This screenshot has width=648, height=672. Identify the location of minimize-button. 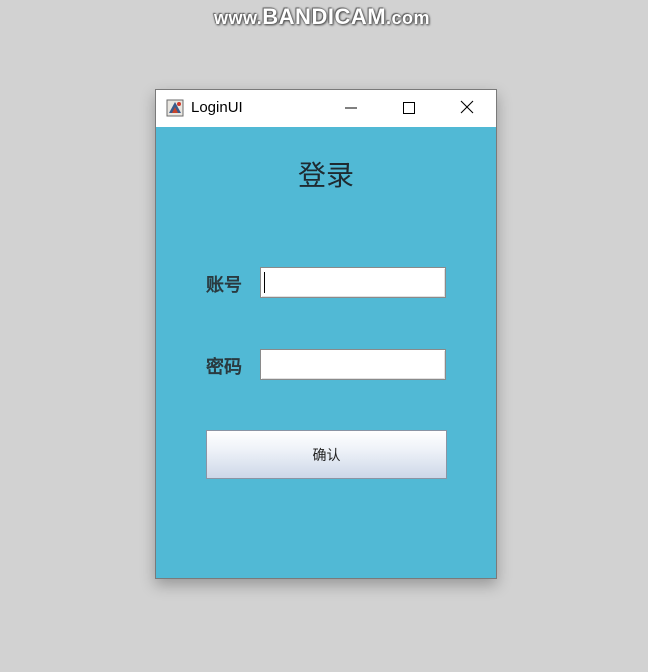
(351, 108).